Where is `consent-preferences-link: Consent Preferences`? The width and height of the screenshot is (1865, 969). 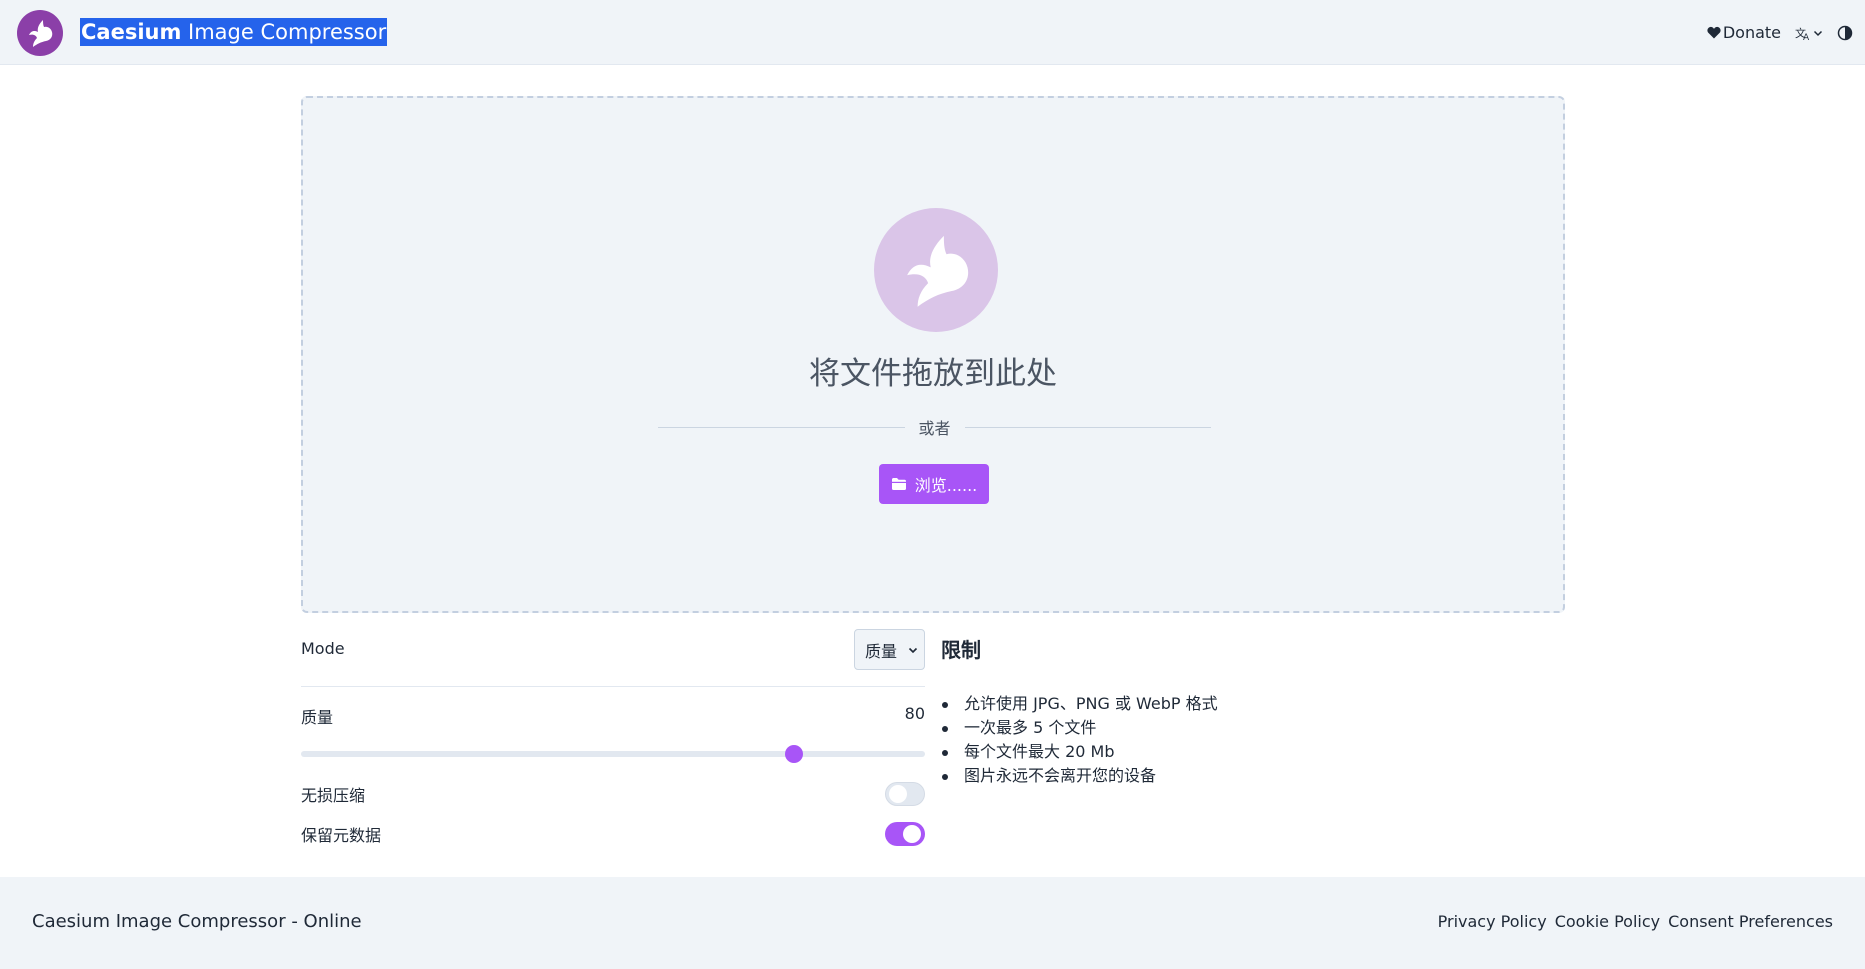 consent-preferences-link: Consent Preferences is located at coordinates (1750, 921).